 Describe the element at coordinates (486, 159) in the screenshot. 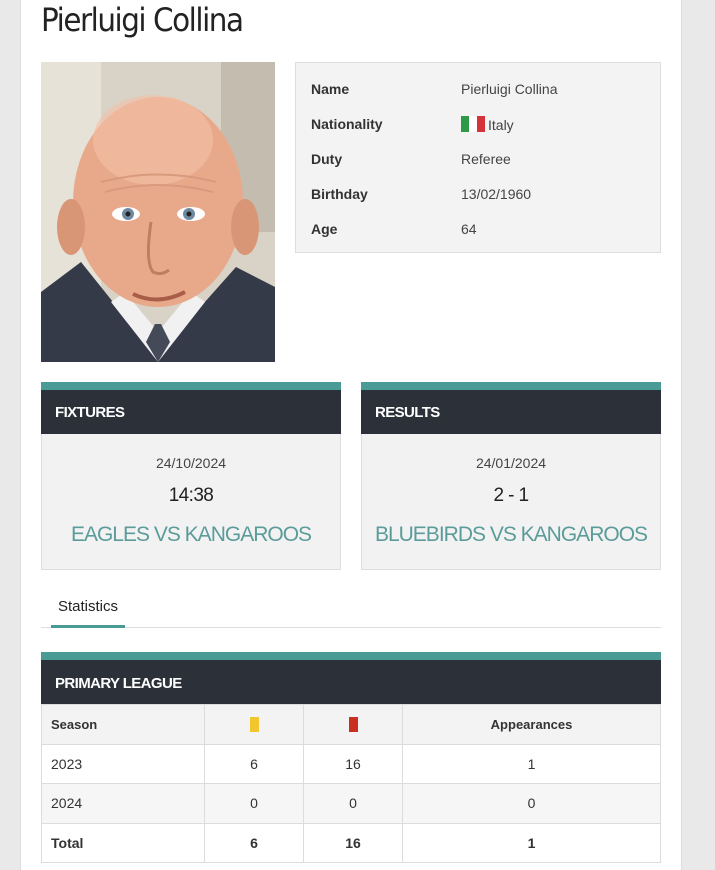

I see `info-value-duty: Referee` at that location.